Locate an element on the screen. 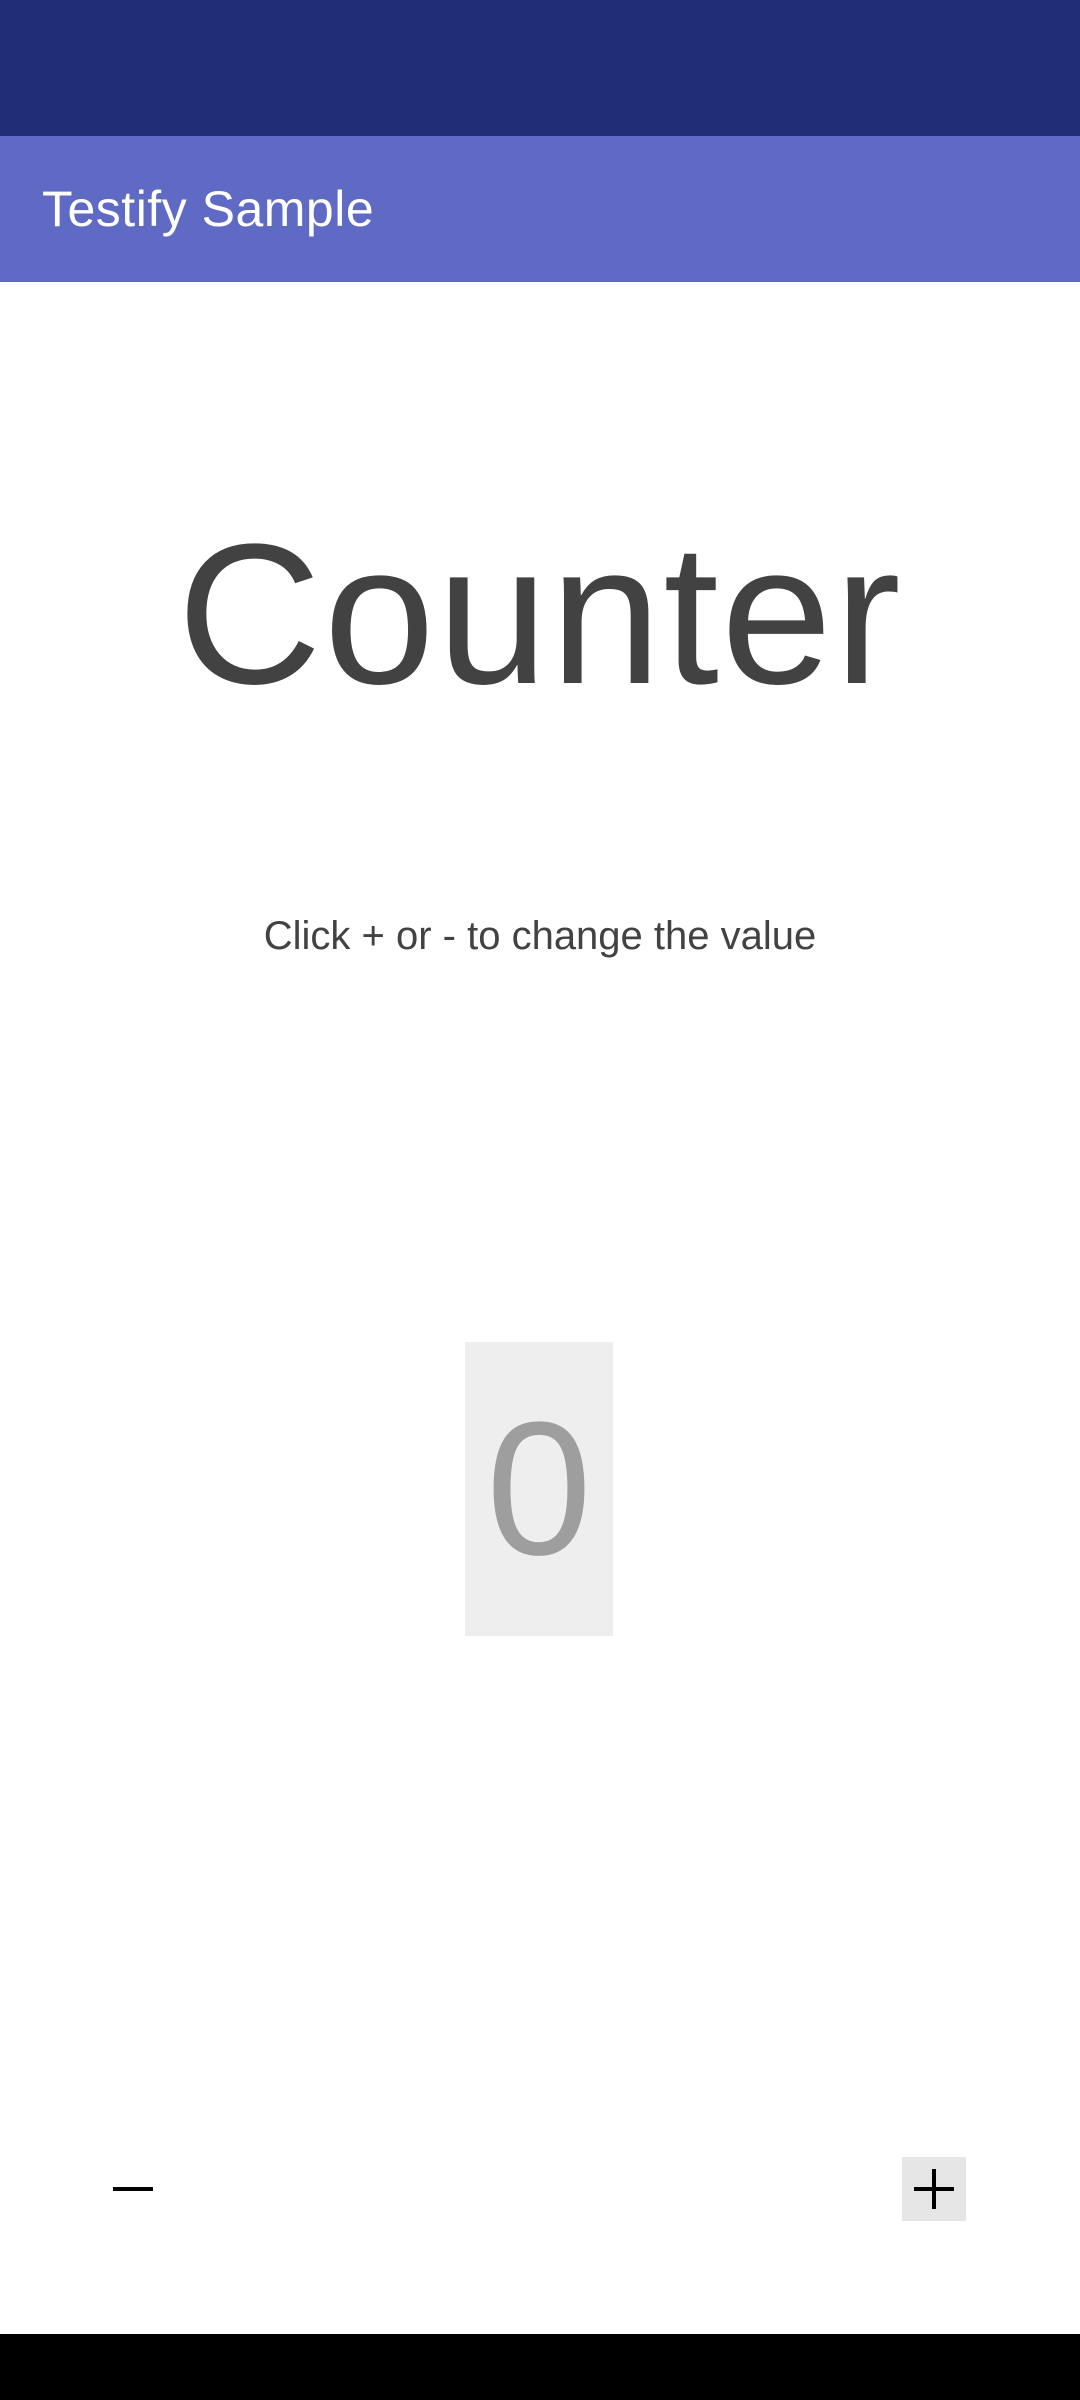 This screenshot has height=2400, width=1080. counter-value-display: 0 is located at coordinates (539, 1489).